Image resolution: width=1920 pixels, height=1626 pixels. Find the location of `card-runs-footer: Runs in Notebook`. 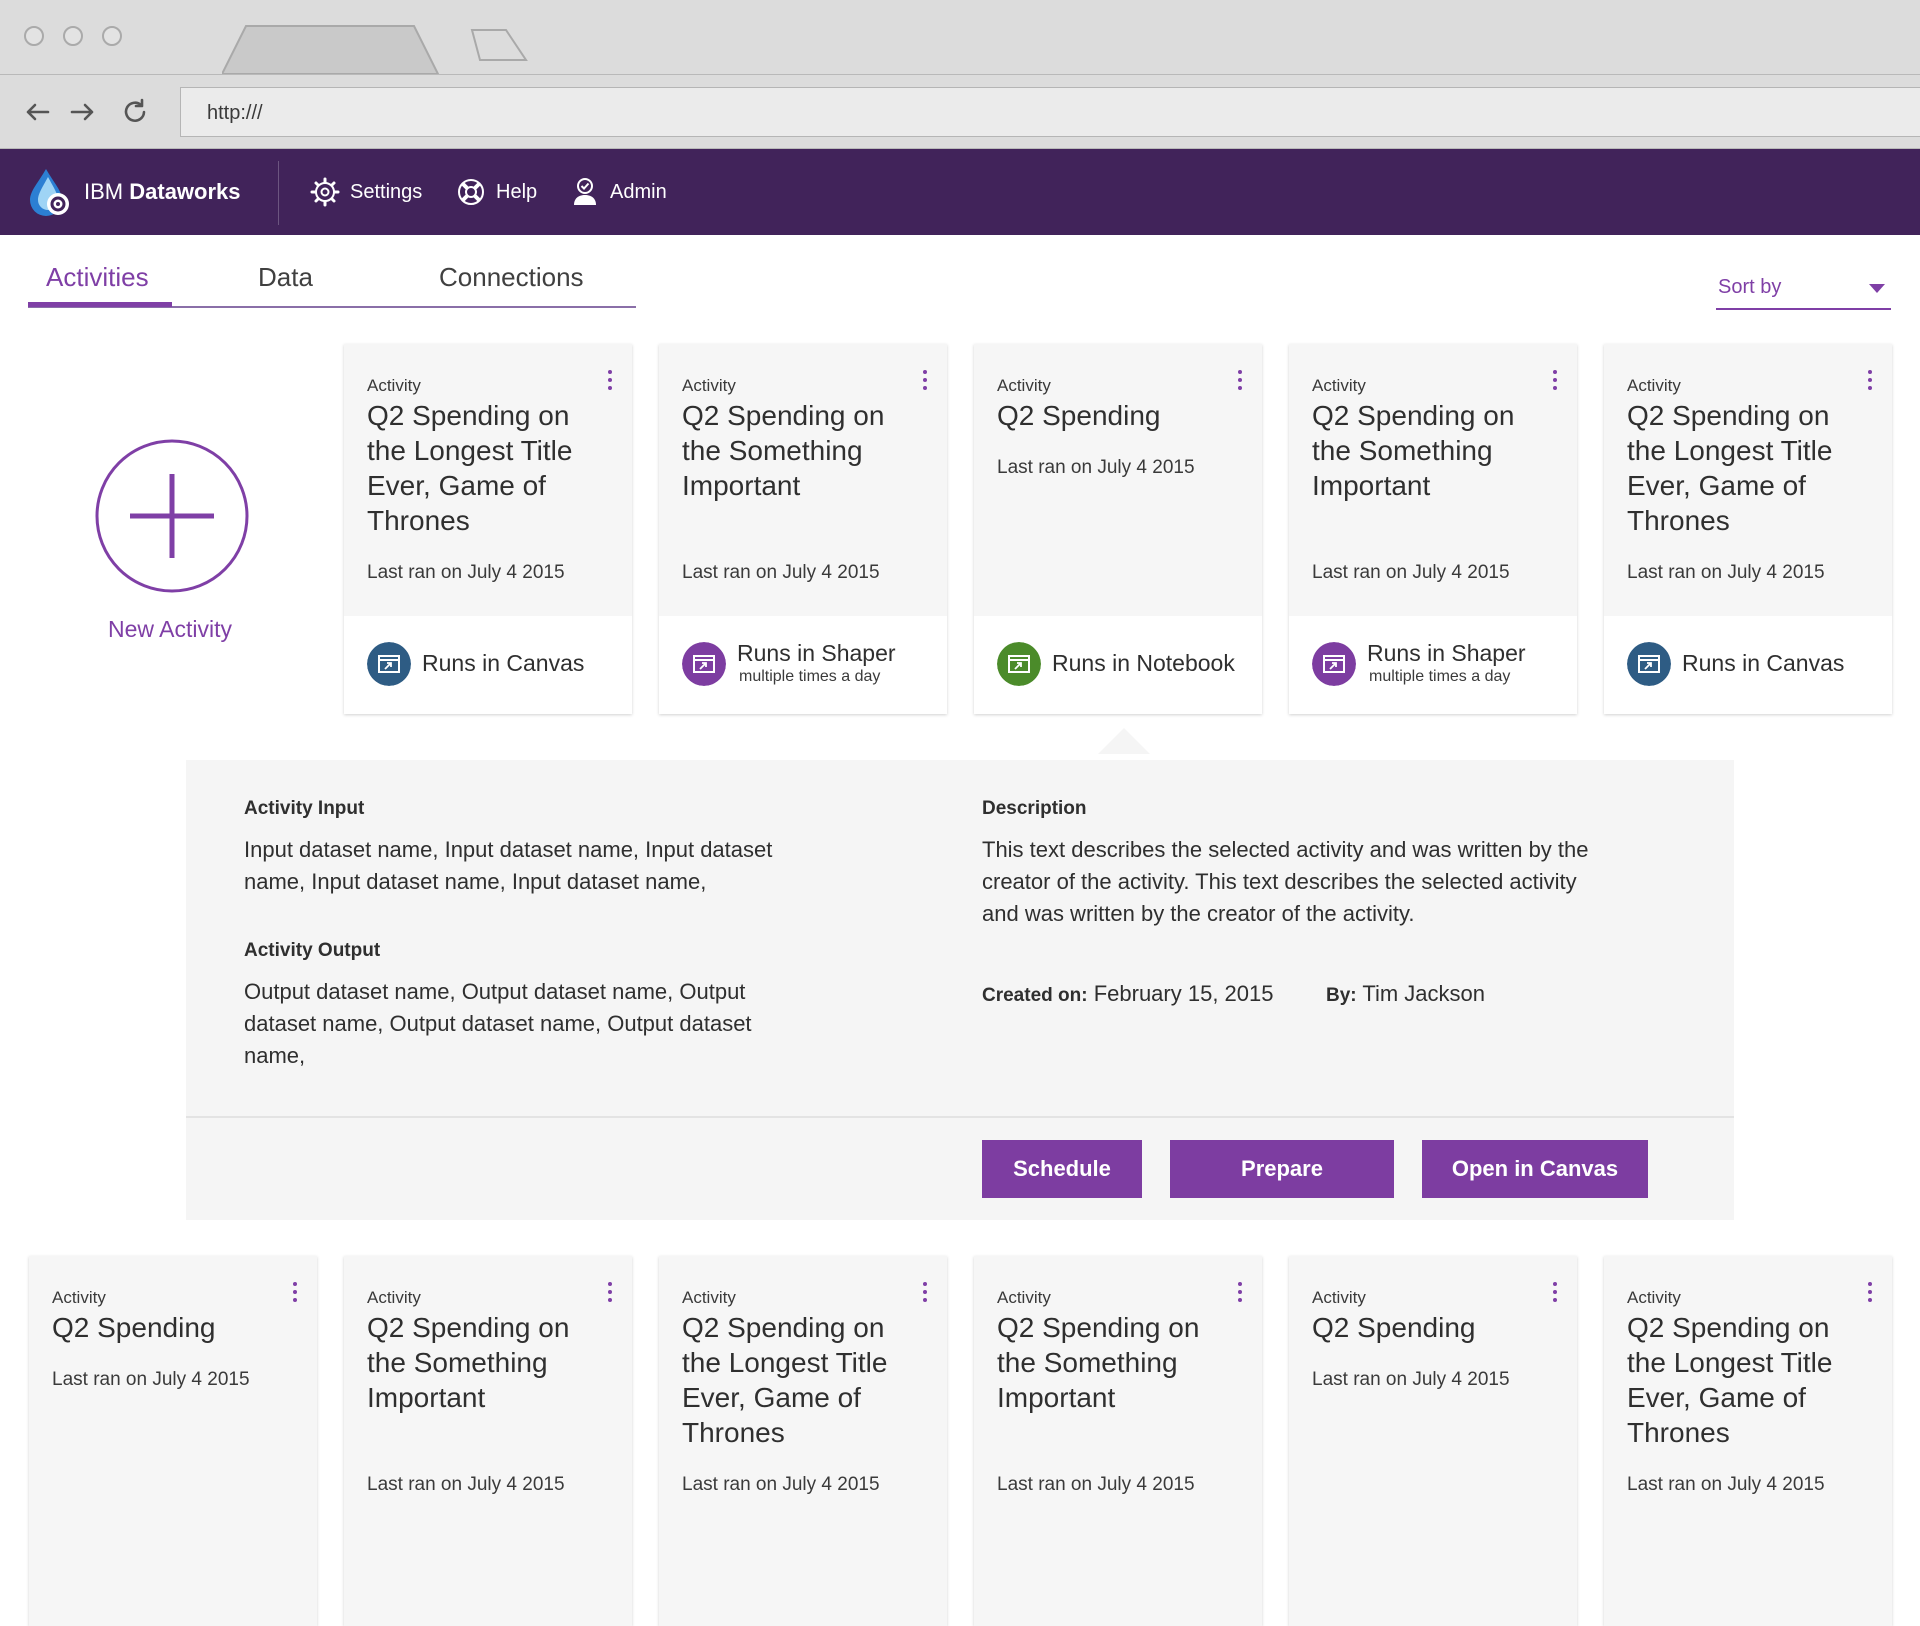

card-runs-footer: Runs in Notebook is located at coordinates (1118, 665).